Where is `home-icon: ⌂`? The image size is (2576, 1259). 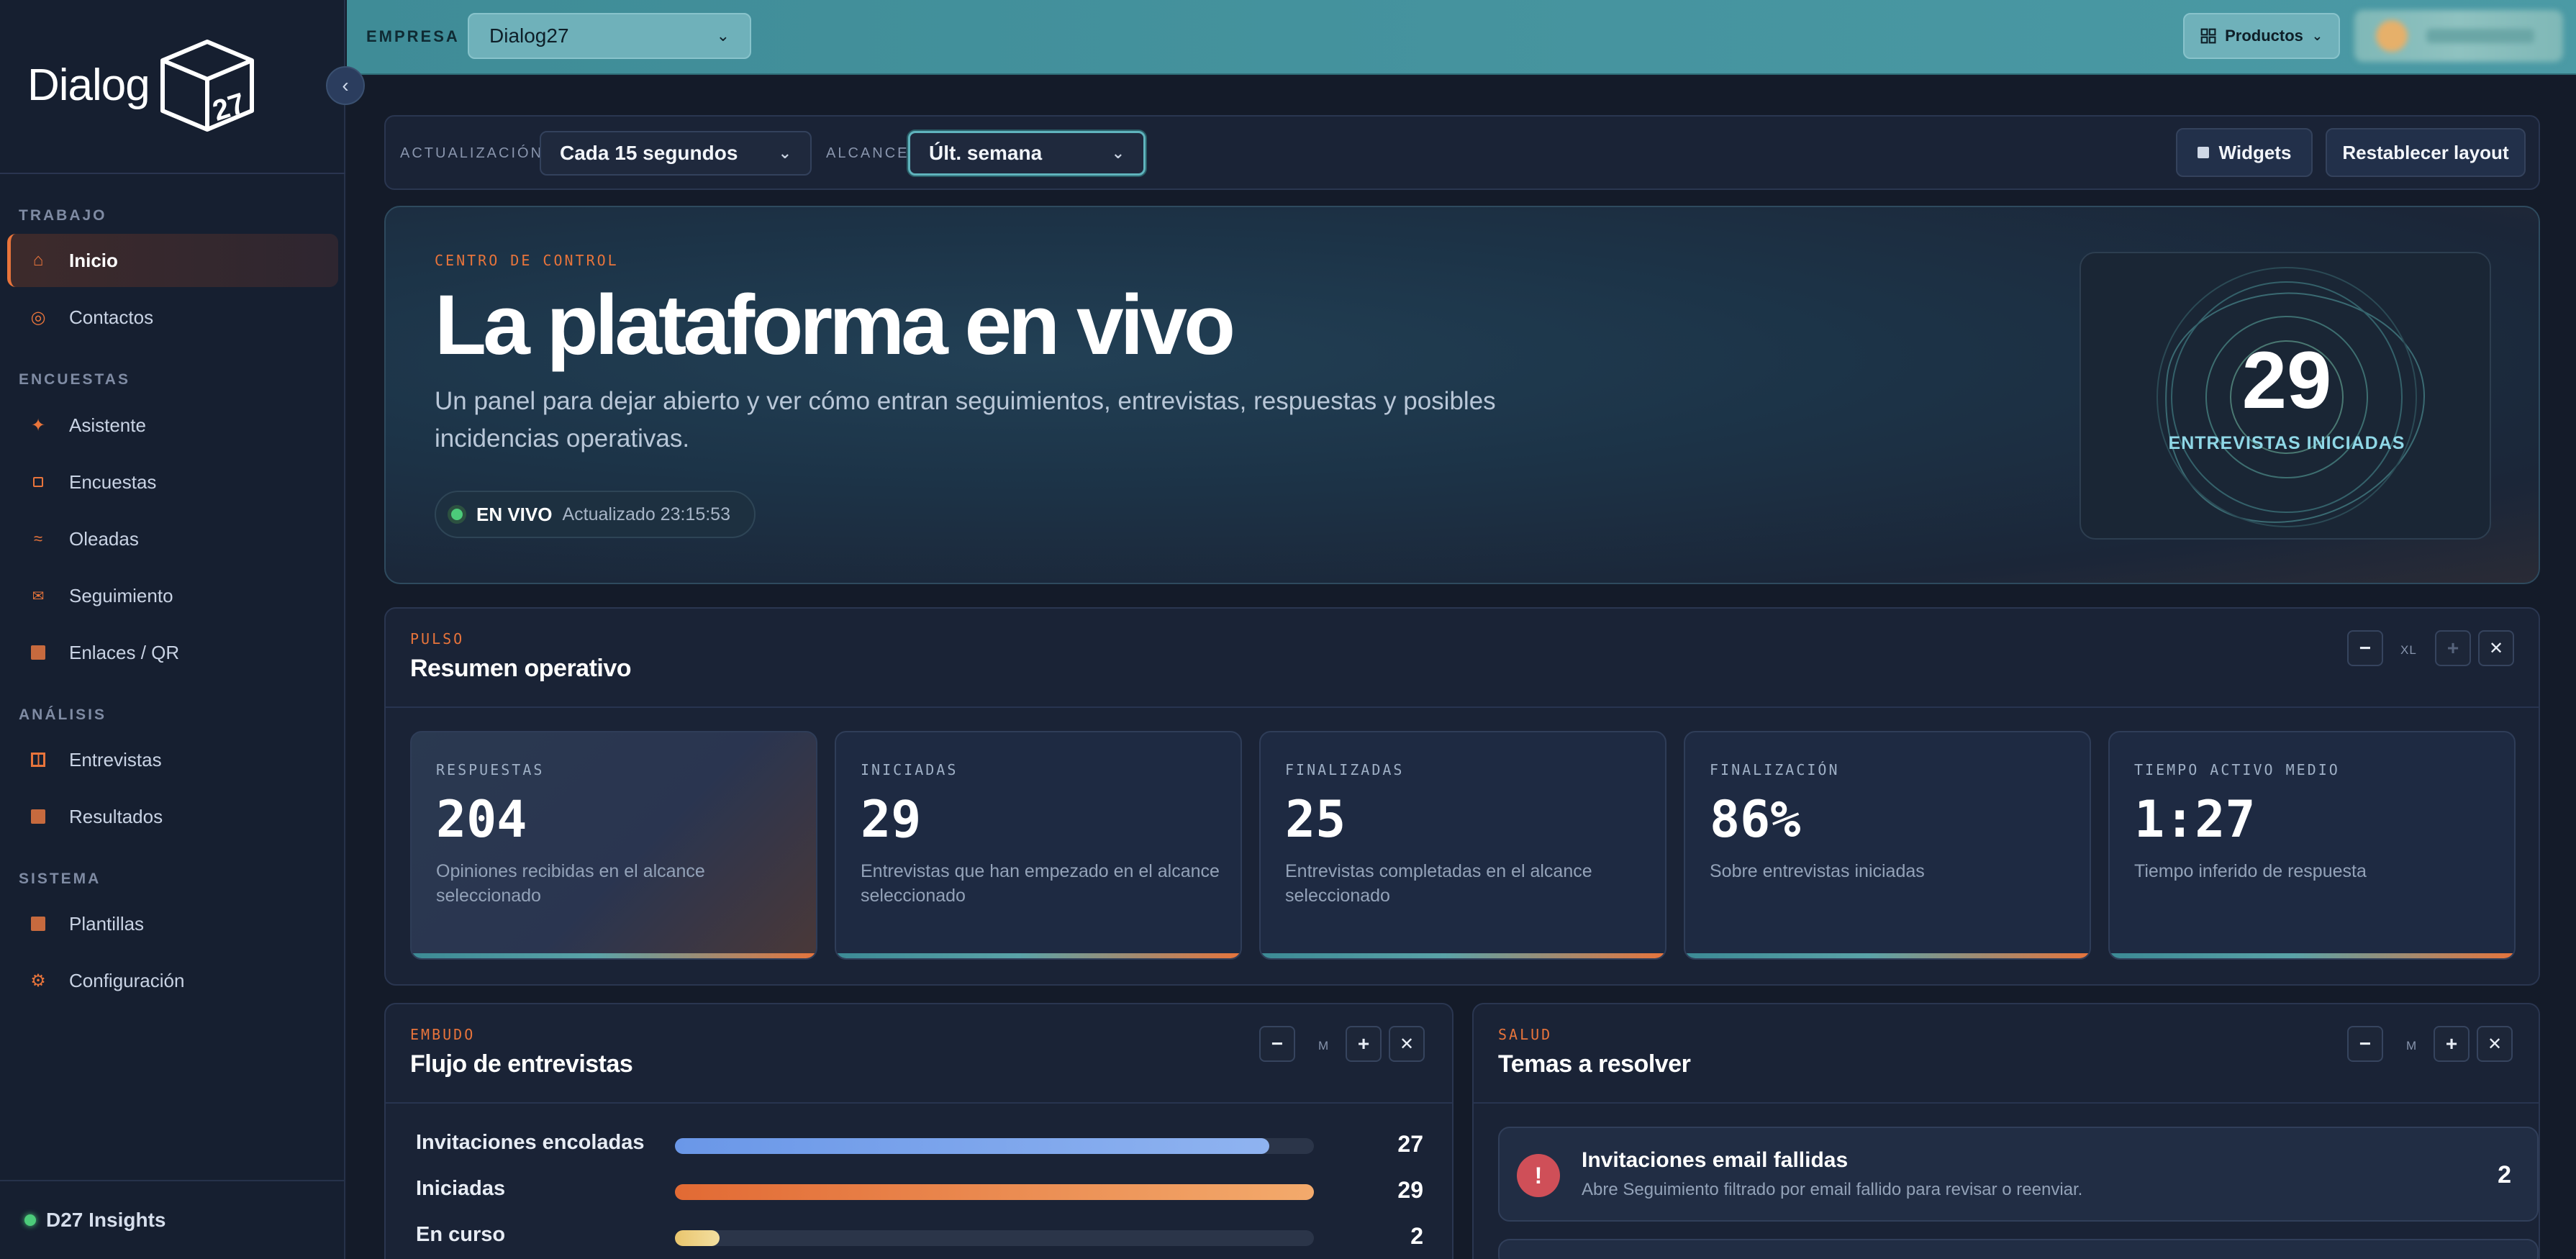
home-icon: ⌂ is located at coordinates (38, 260).